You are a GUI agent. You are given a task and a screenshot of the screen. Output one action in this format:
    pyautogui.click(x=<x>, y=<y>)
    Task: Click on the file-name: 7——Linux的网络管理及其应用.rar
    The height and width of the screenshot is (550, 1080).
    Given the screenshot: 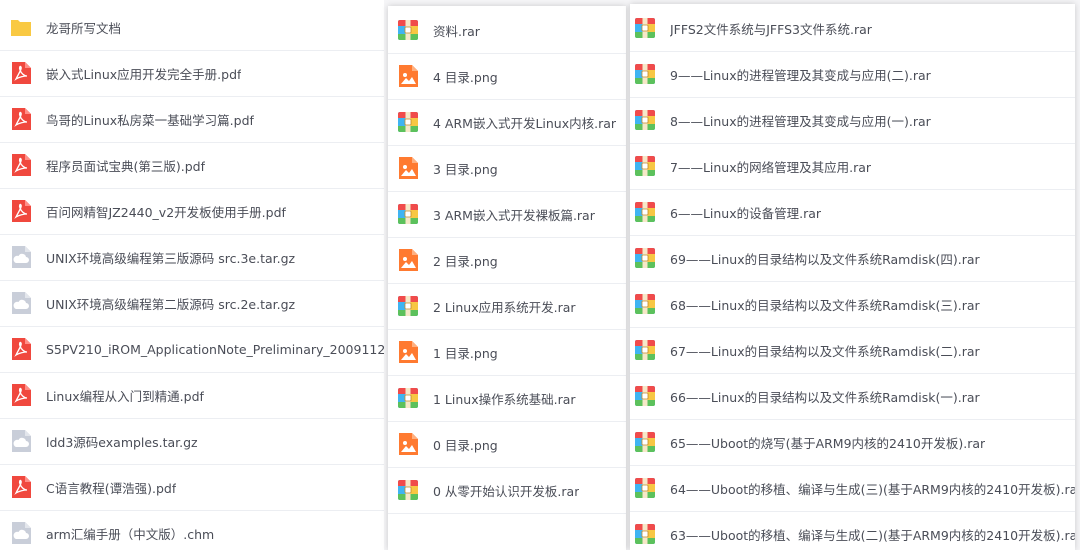 What is the action you would take?
    pyautogui.click(x=771, y=167)
    